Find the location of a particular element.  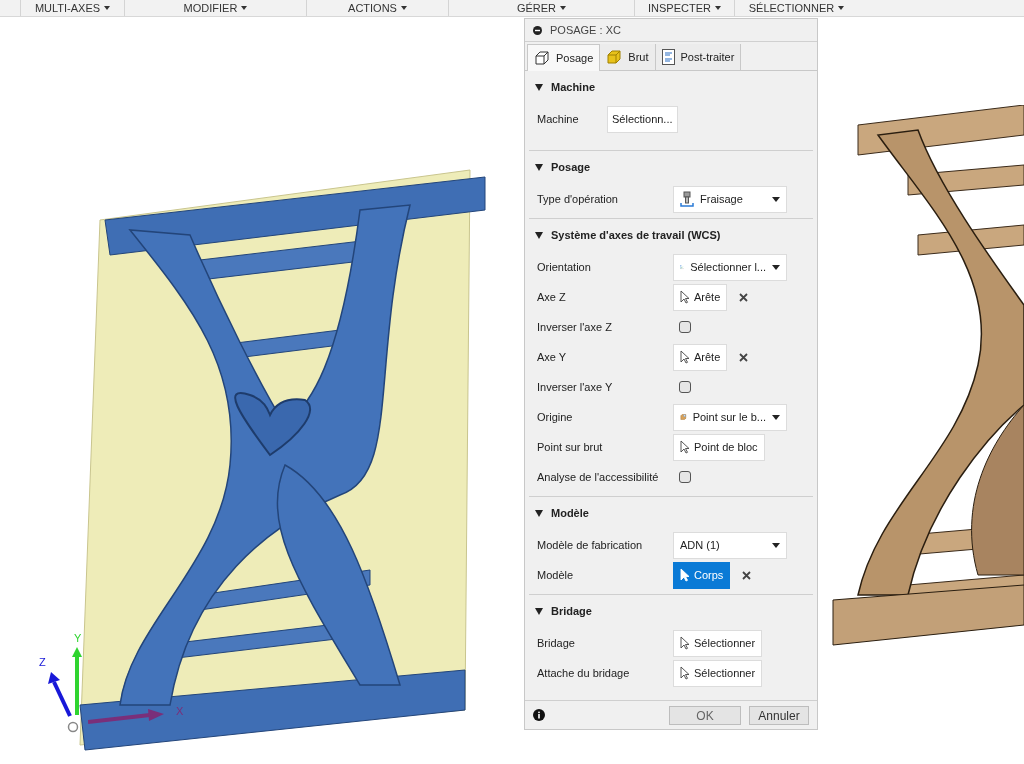

dropdown: Fraisage is located at coordinates (730, 199).